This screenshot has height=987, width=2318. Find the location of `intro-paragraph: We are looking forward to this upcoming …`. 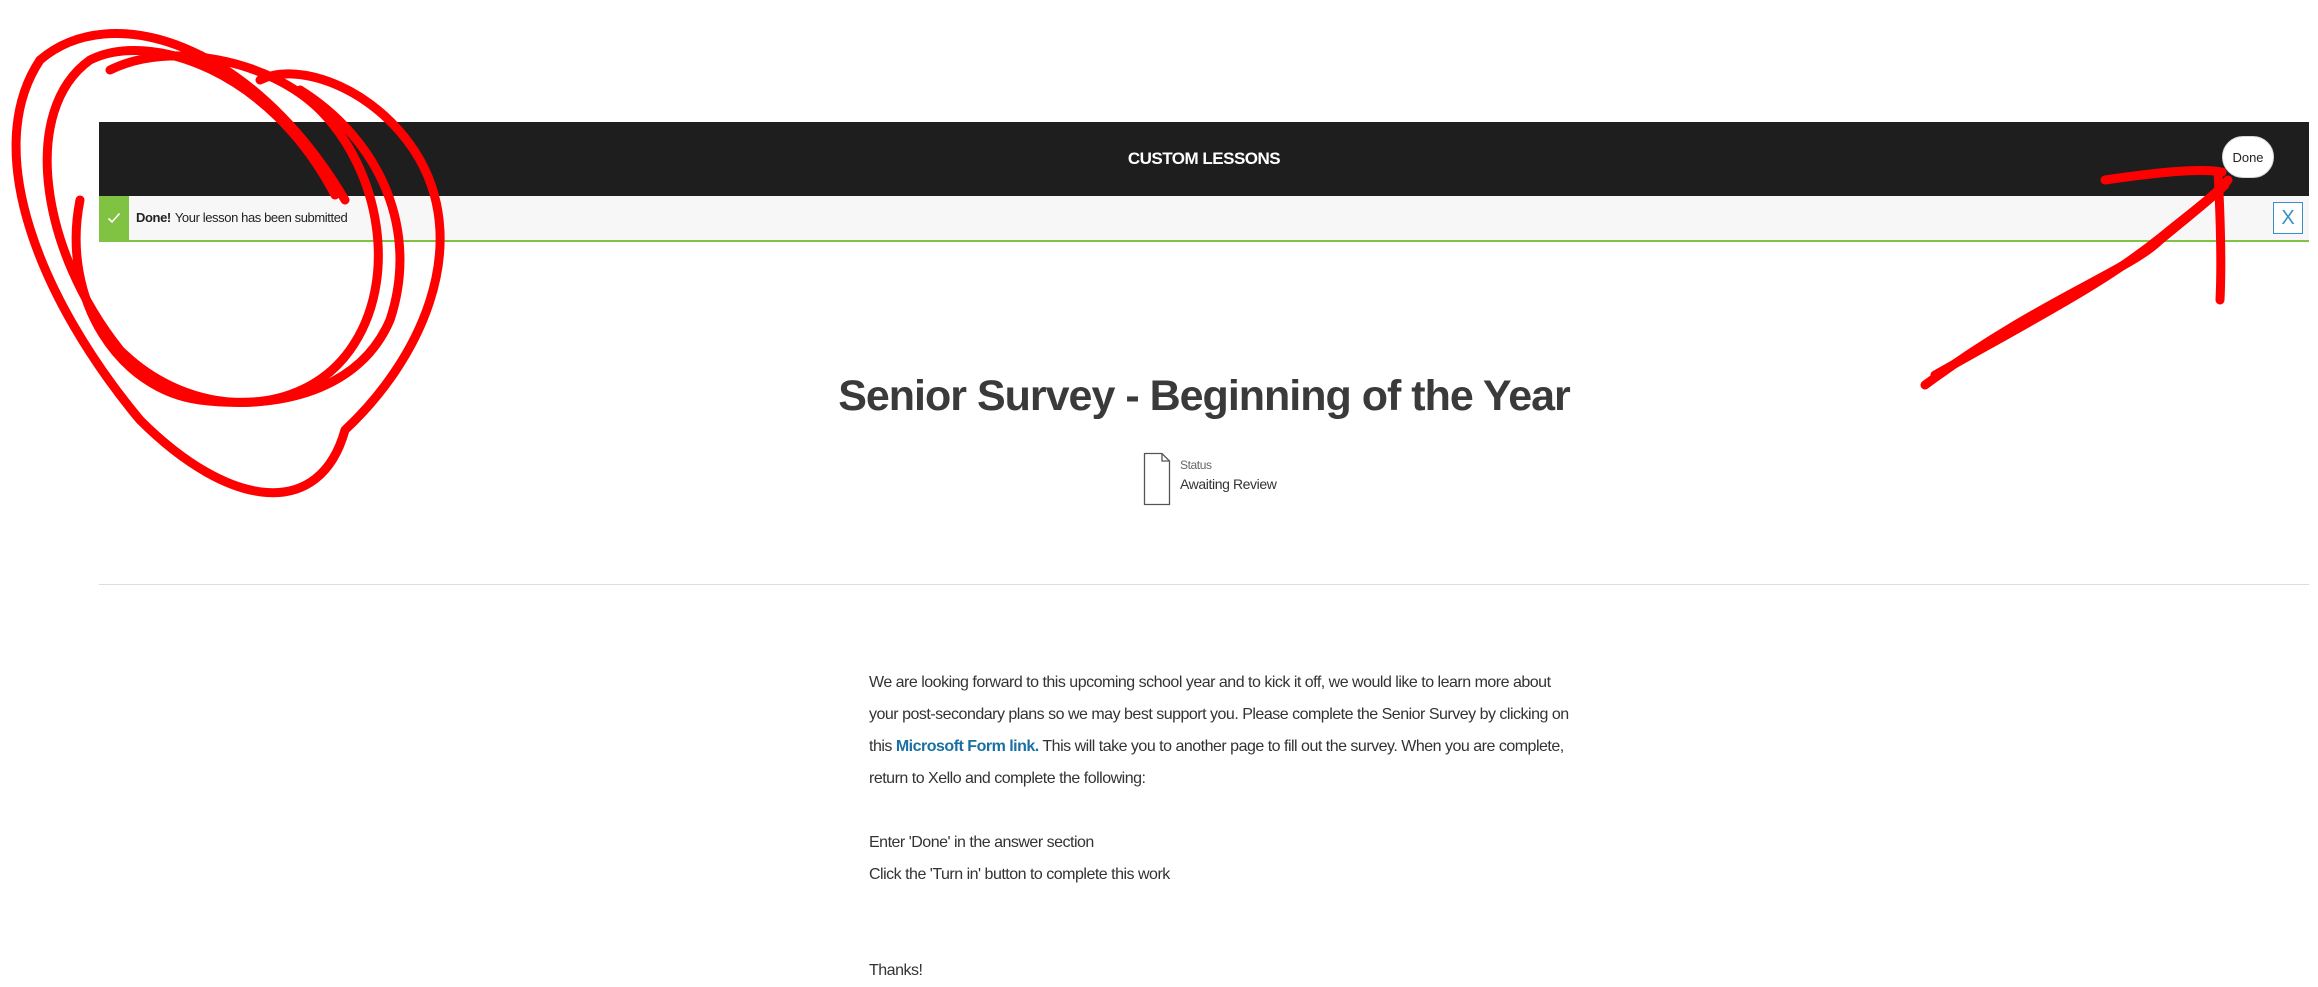

intro-paragraph: We are looking forward to this upcoming … is located at coordinates (1219, 731).